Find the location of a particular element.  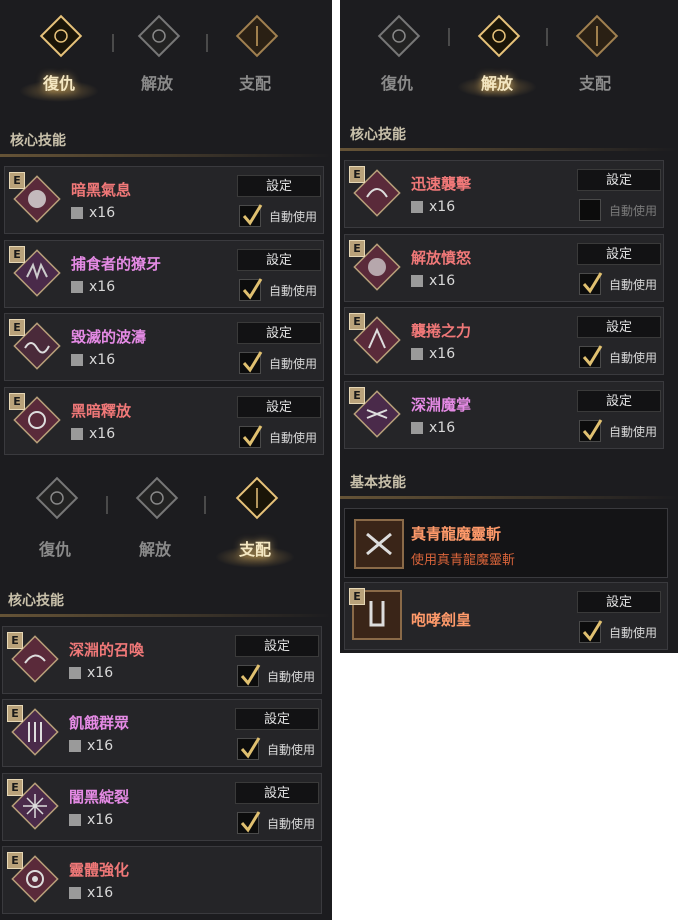

skill-name: 迅速襲擊 is located at coordinates (441, 184).